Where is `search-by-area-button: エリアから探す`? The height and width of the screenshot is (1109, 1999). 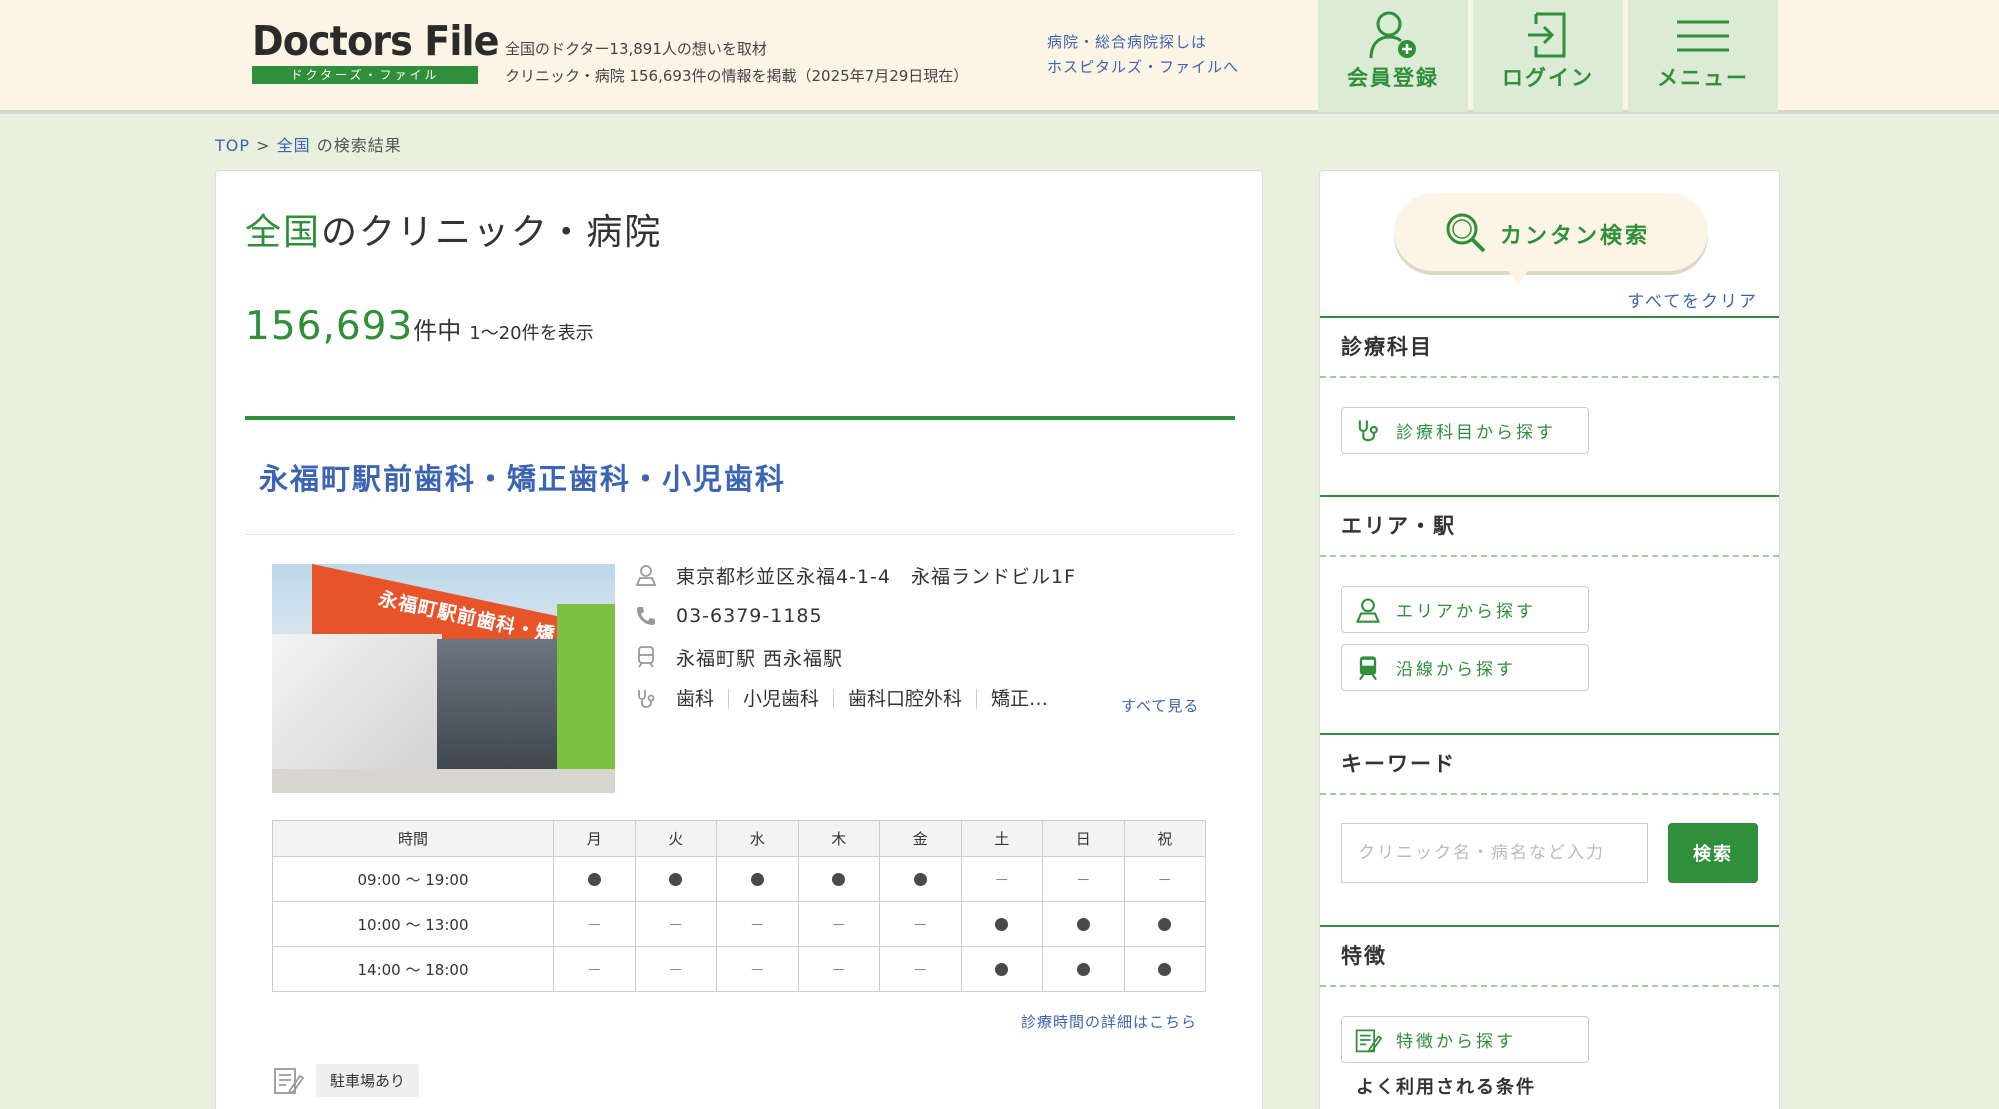
search-by-area-button: エリアから探す is located at coordinates (1465, 609).